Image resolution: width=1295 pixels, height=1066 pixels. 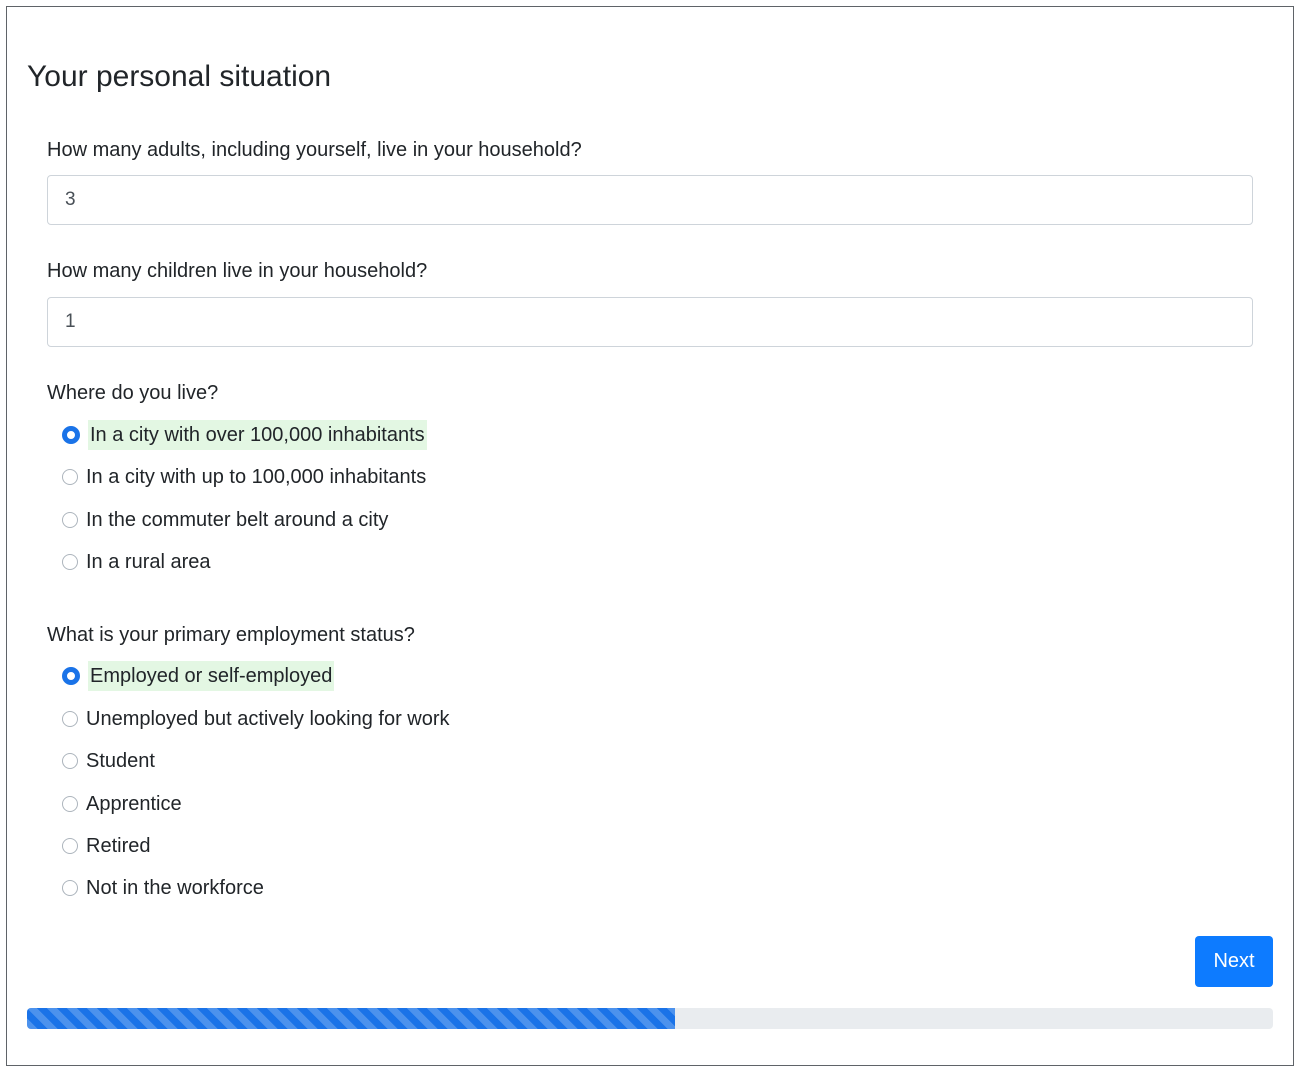 What do you see at coordinates (1234, 961) in the screenshot?
I see `next-button: Next` at bounding box center [1234, 961].